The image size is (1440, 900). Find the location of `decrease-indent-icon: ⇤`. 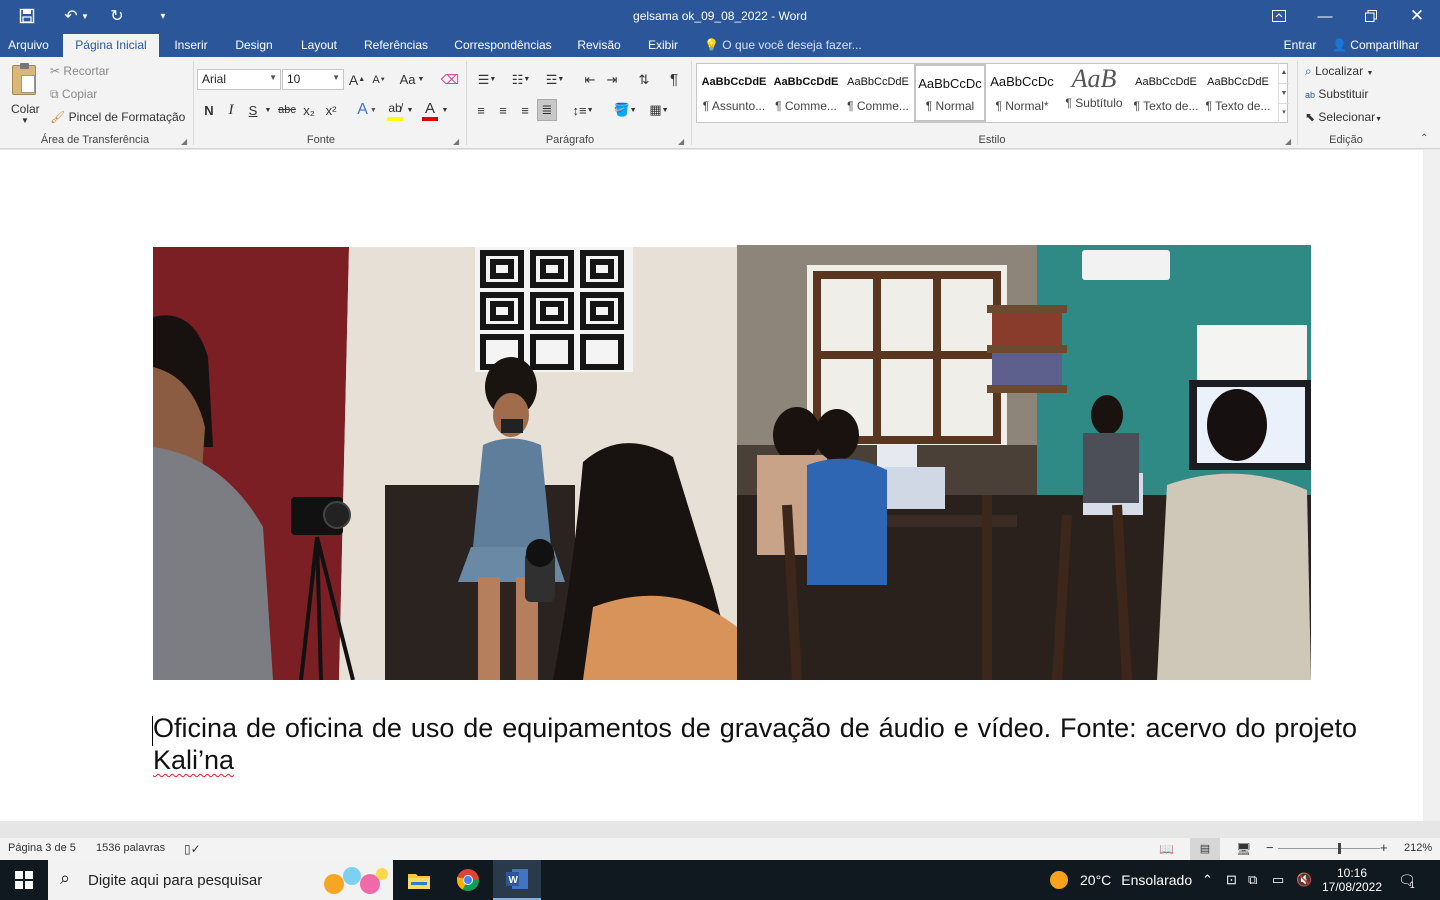

decrease-indent-icon: ⇤ is located at coordinates (590, 79).